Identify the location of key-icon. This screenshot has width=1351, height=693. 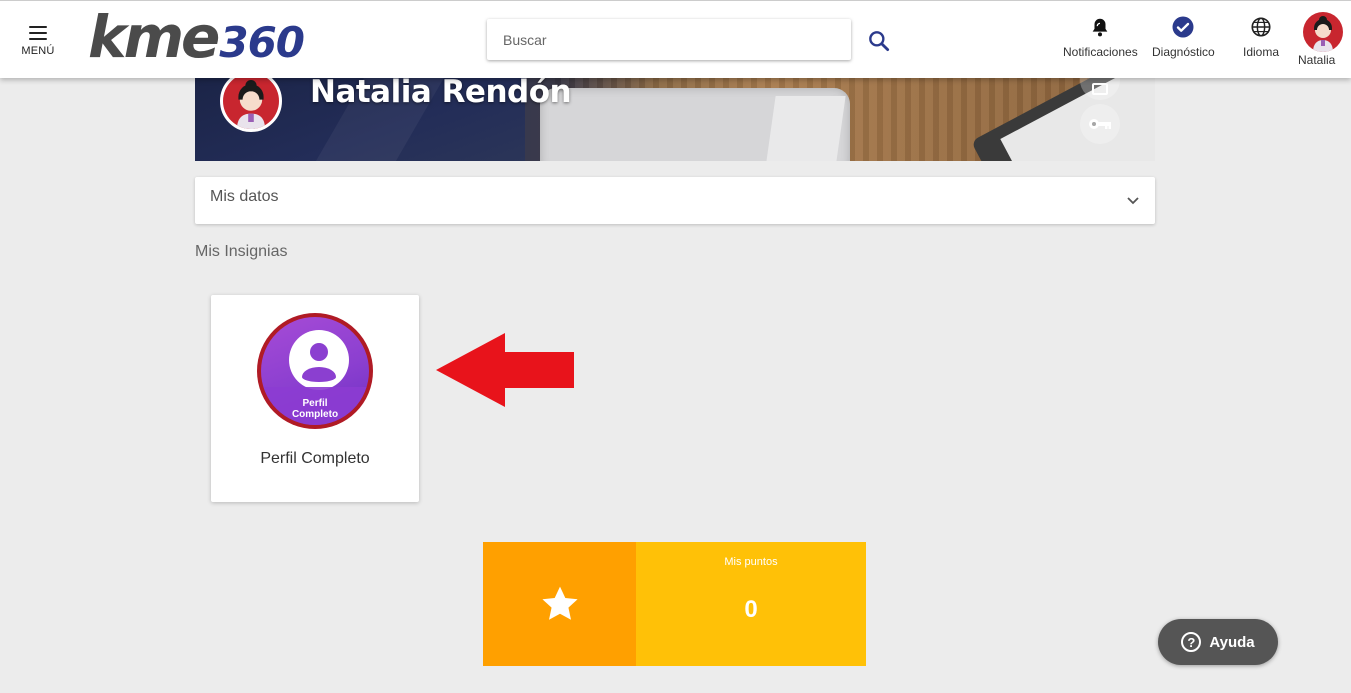
(1100, 124).